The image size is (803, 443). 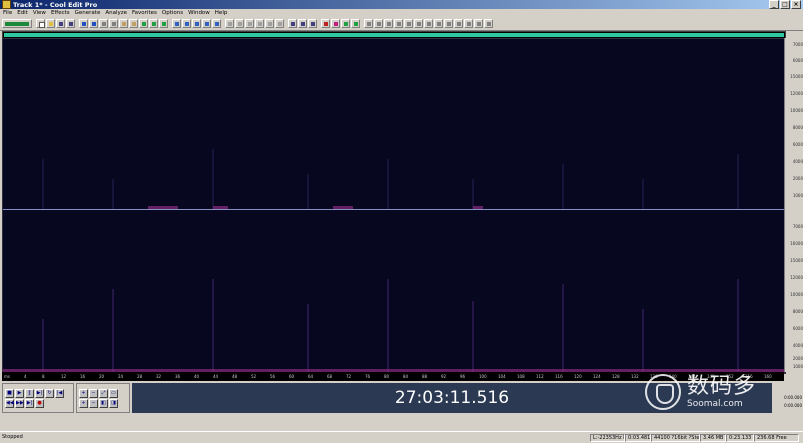 What do you see at coordinates (176, 23) in the screenshot?
I see `envelope-icon` at bounding box center [176, 23].